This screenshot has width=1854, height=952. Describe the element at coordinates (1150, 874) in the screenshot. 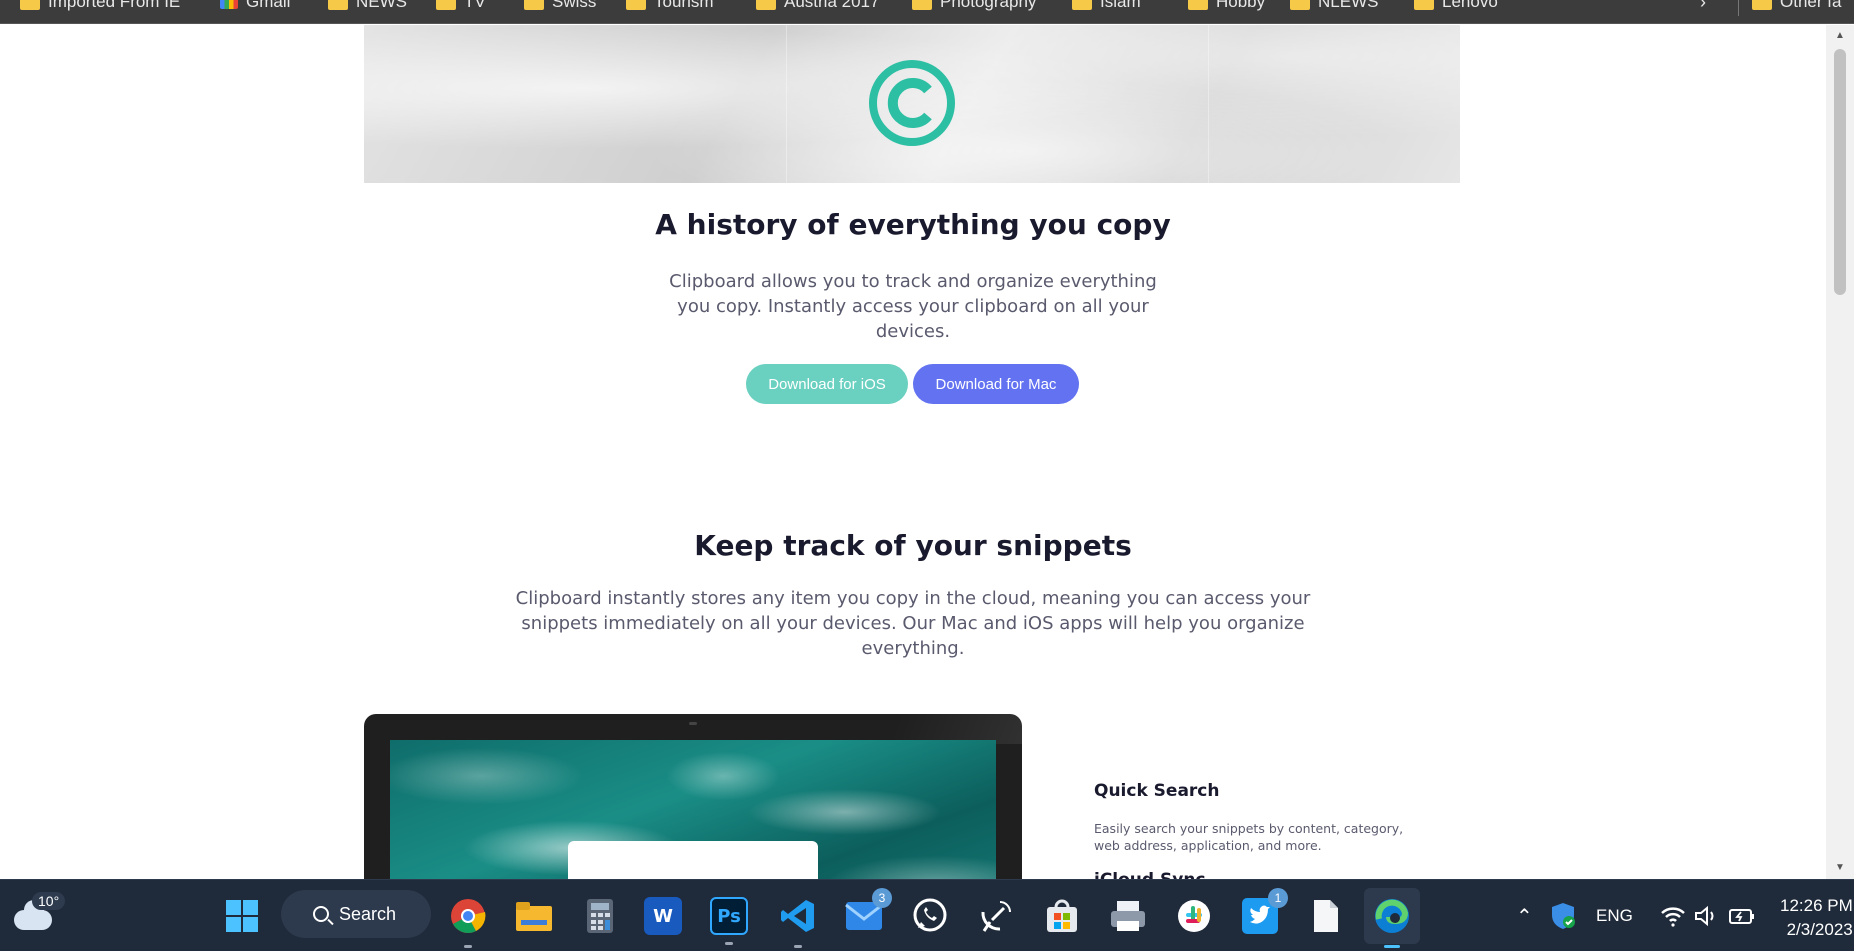

I see `feature-icloud-sync-title: iCloud Sync` at that location.